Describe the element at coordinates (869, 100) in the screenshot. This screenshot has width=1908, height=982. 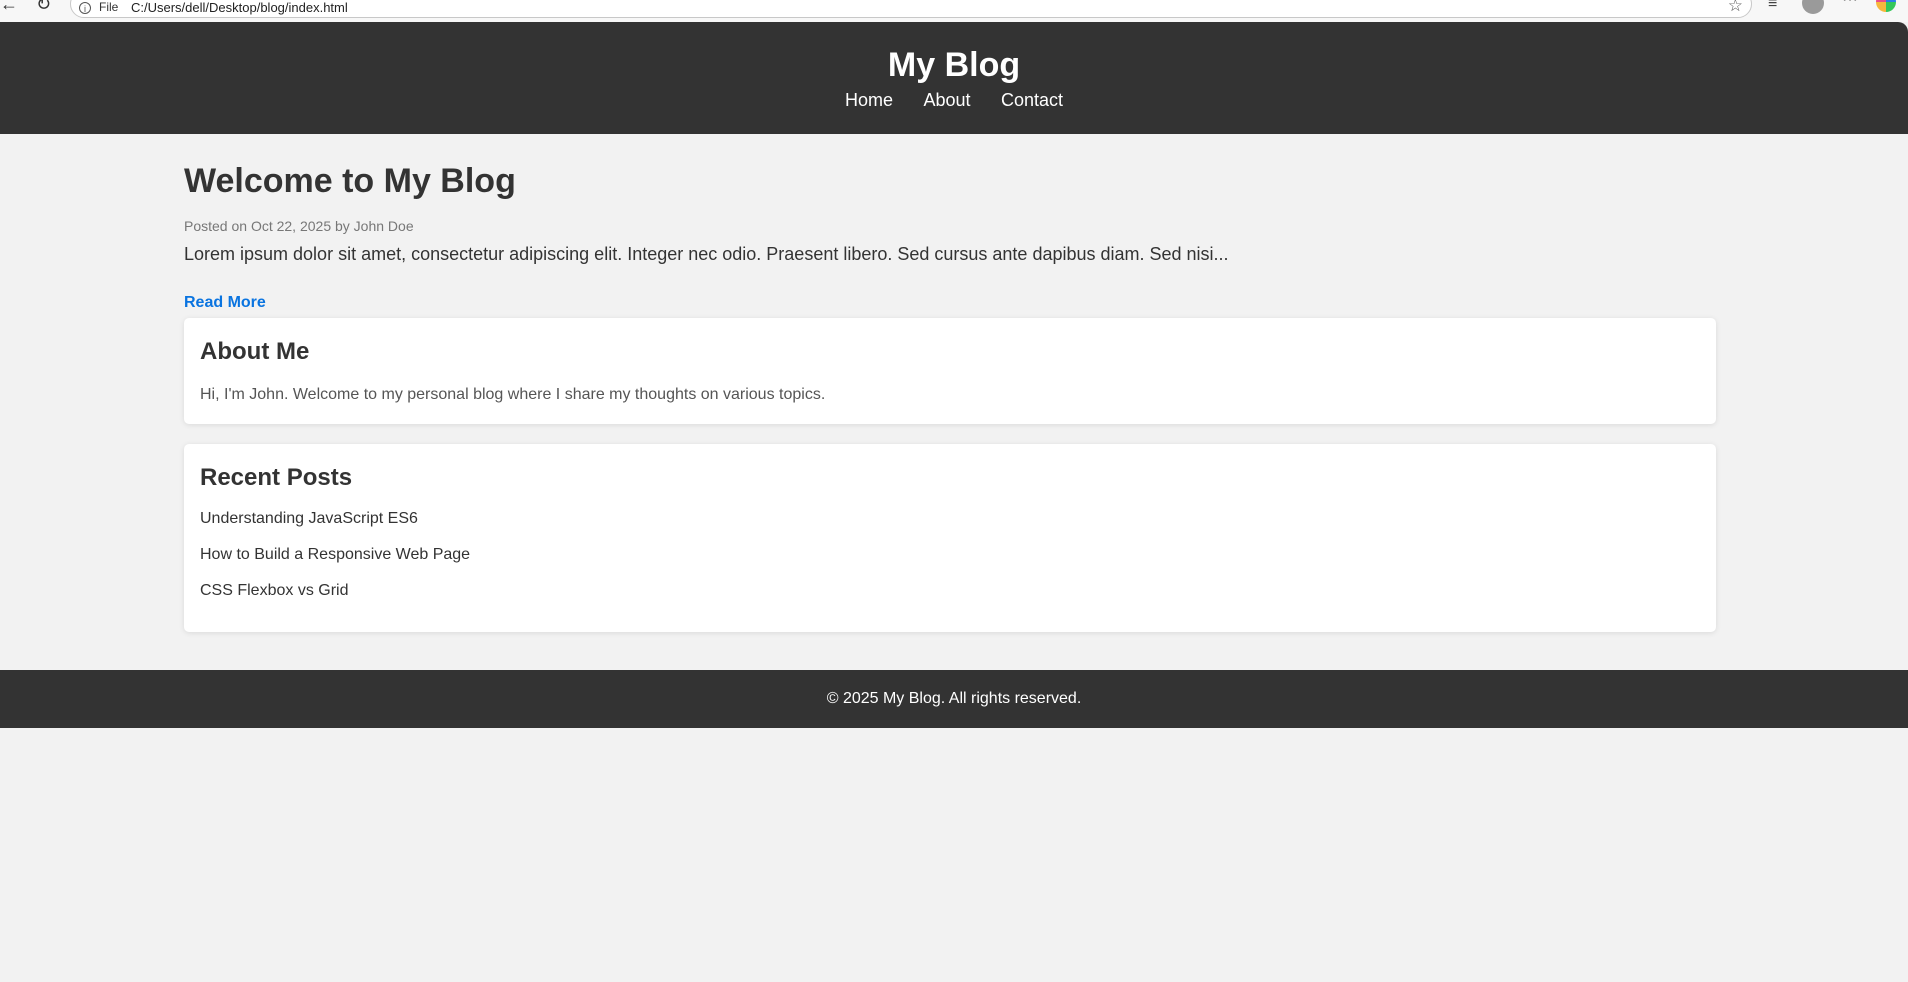
I see `nav-home: Home` at that location.